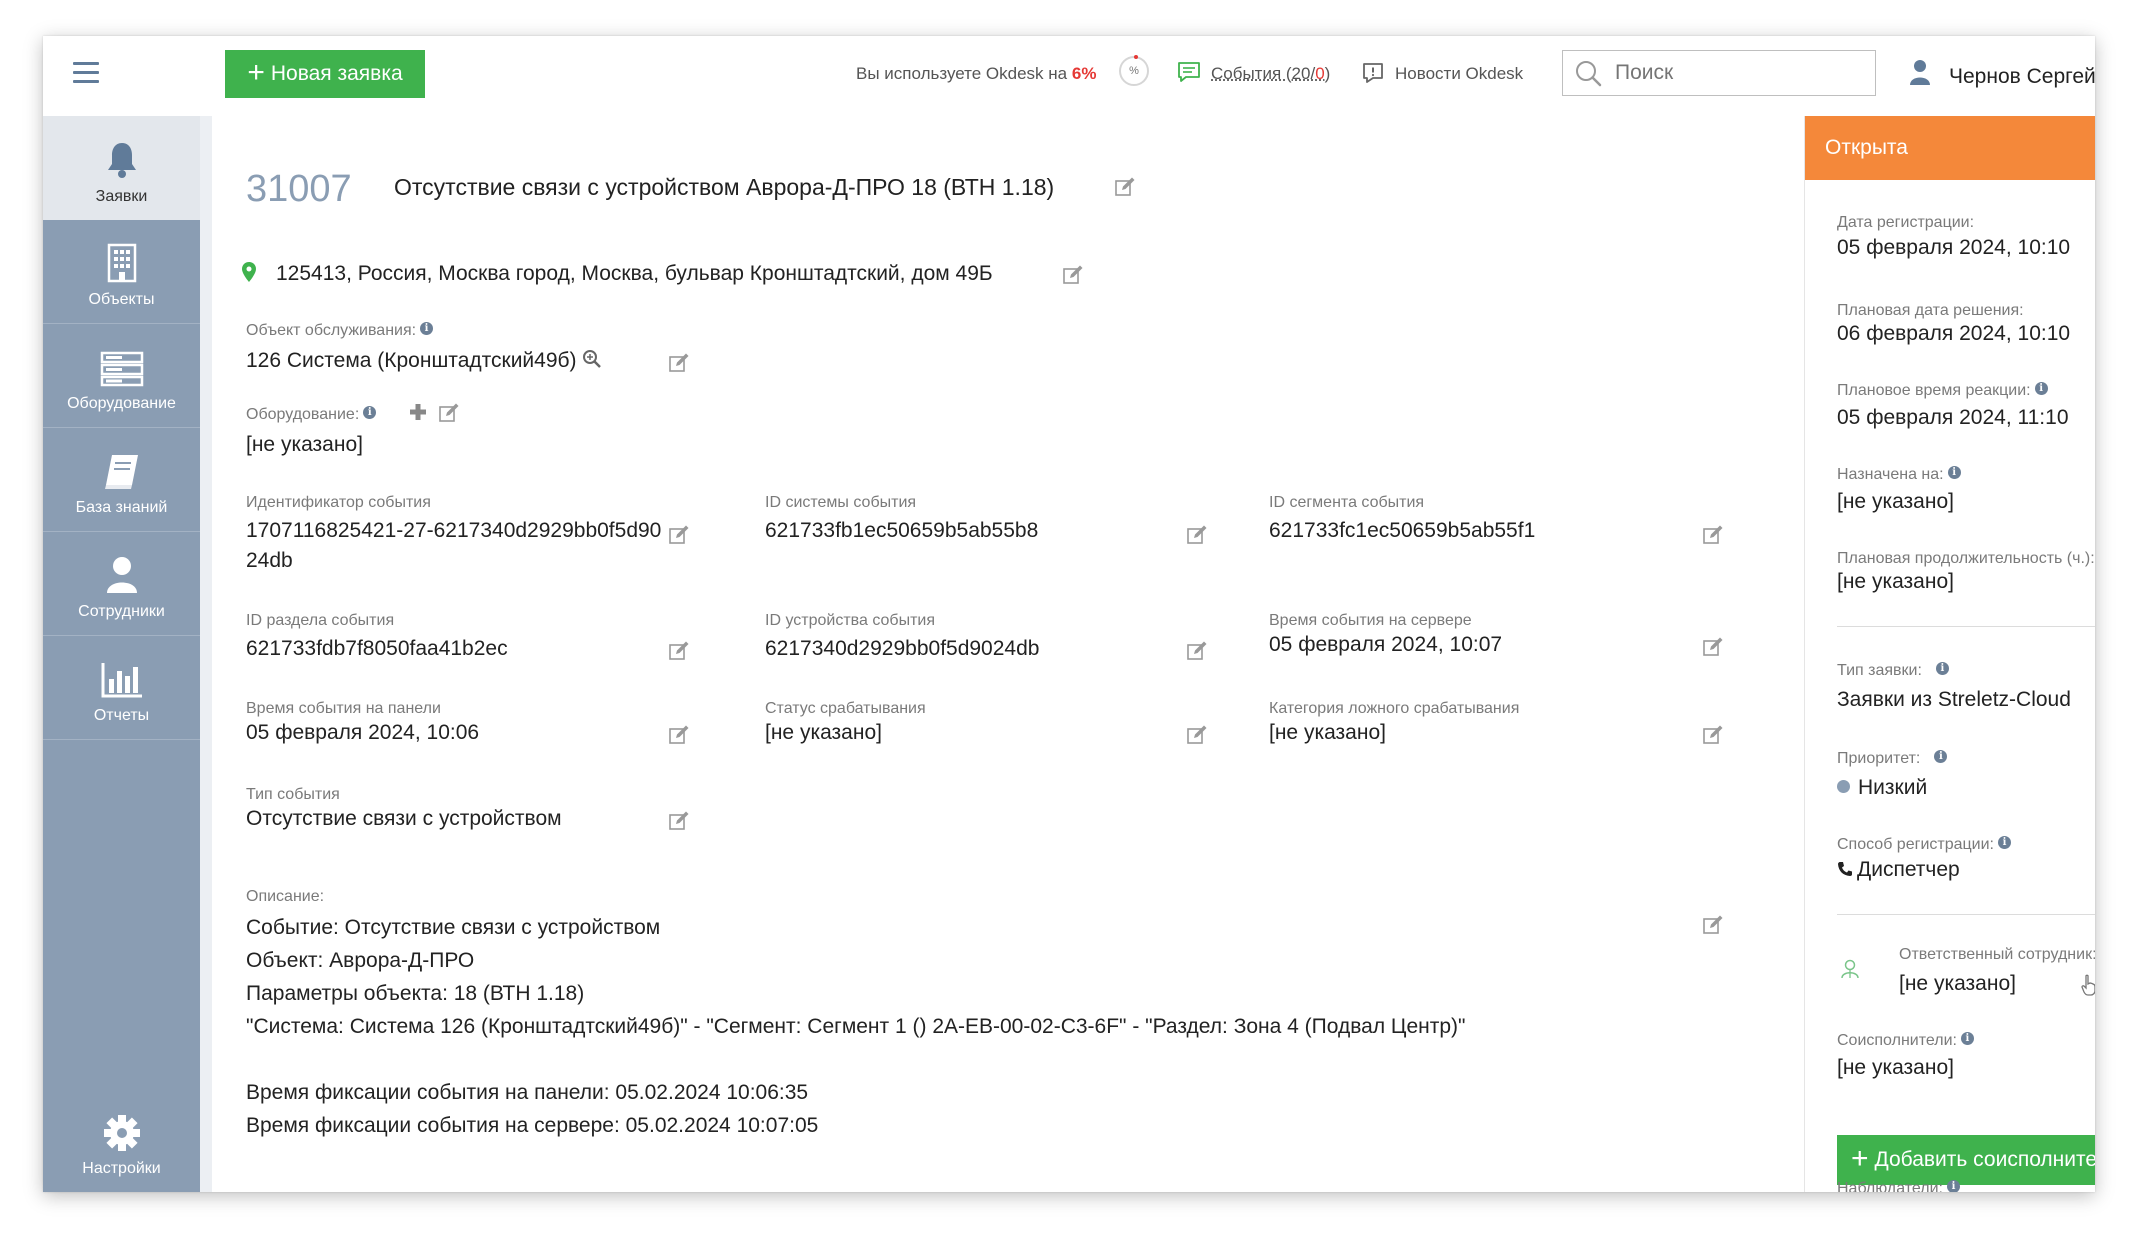  Describe the element at coordinates (293, 794) in the screenshot. I see `event-type-label: Тип события` at that location.